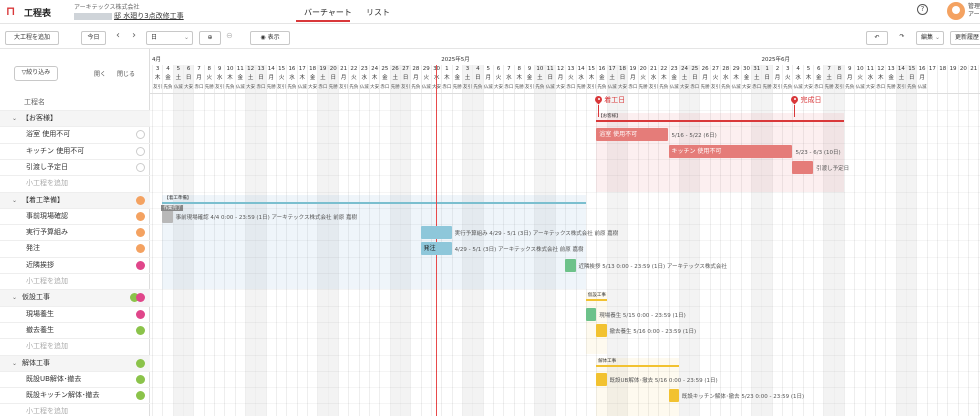  Describe the element at coordinates (833, 168) in the screenshot. I see `task-bar-info: 引渡し予定日` at that location.